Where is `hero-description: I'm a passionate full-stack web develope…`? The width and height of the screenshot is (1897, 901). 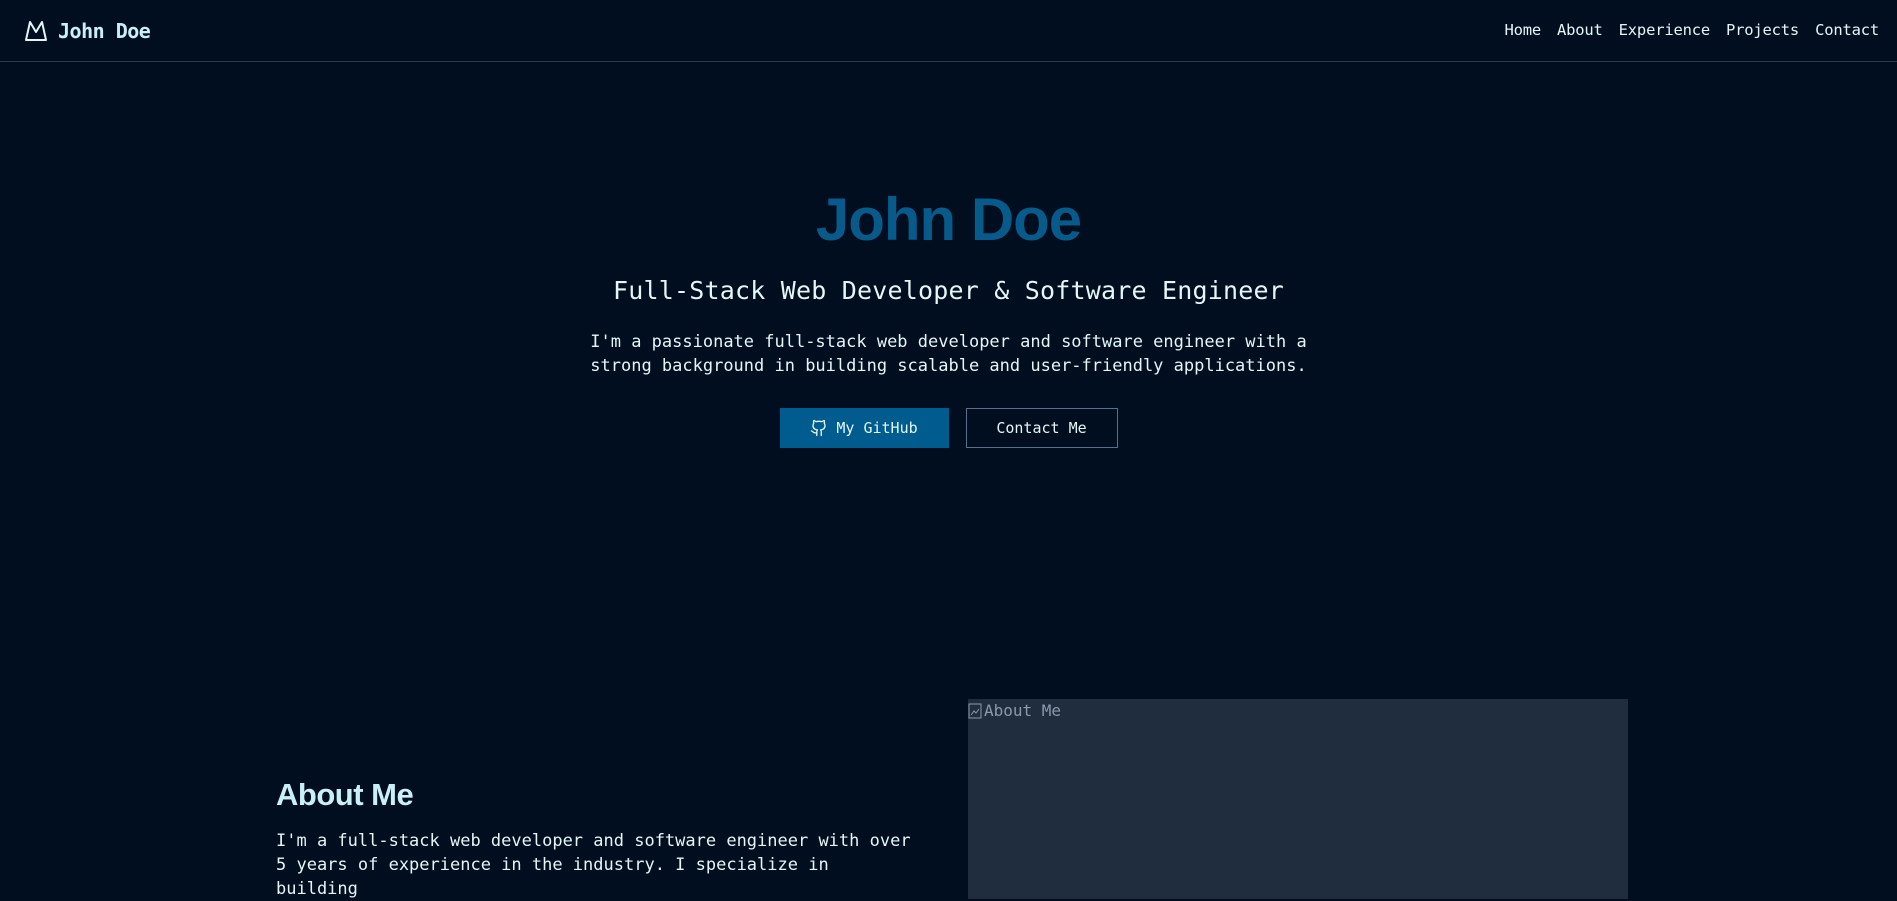
hero-description: I'm a passionate full-stack web develope… is located at coordinates (948, 354).